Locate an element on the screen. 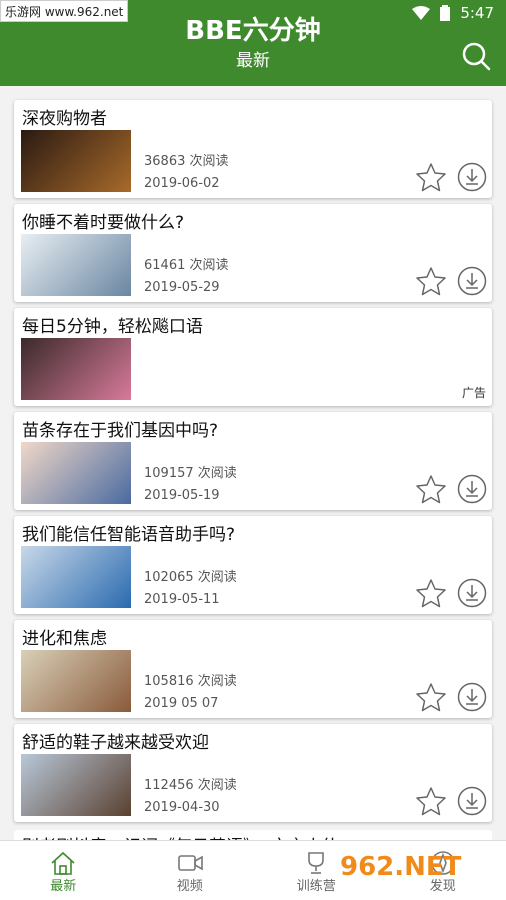  tab-video: 视频 is located at coordinates (190, 870).